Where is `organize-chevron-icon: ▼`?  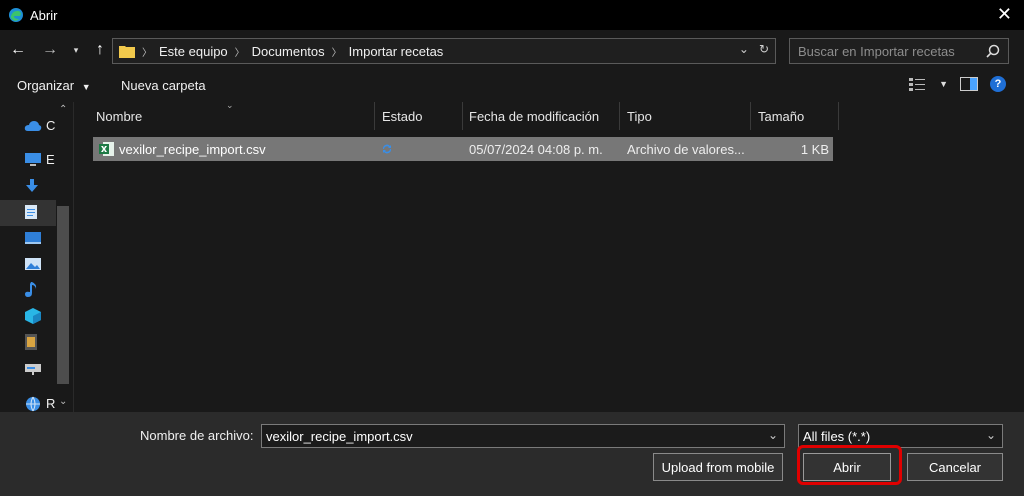 organize-chevron-icon: ▼ is located at coordinates (86, 87).